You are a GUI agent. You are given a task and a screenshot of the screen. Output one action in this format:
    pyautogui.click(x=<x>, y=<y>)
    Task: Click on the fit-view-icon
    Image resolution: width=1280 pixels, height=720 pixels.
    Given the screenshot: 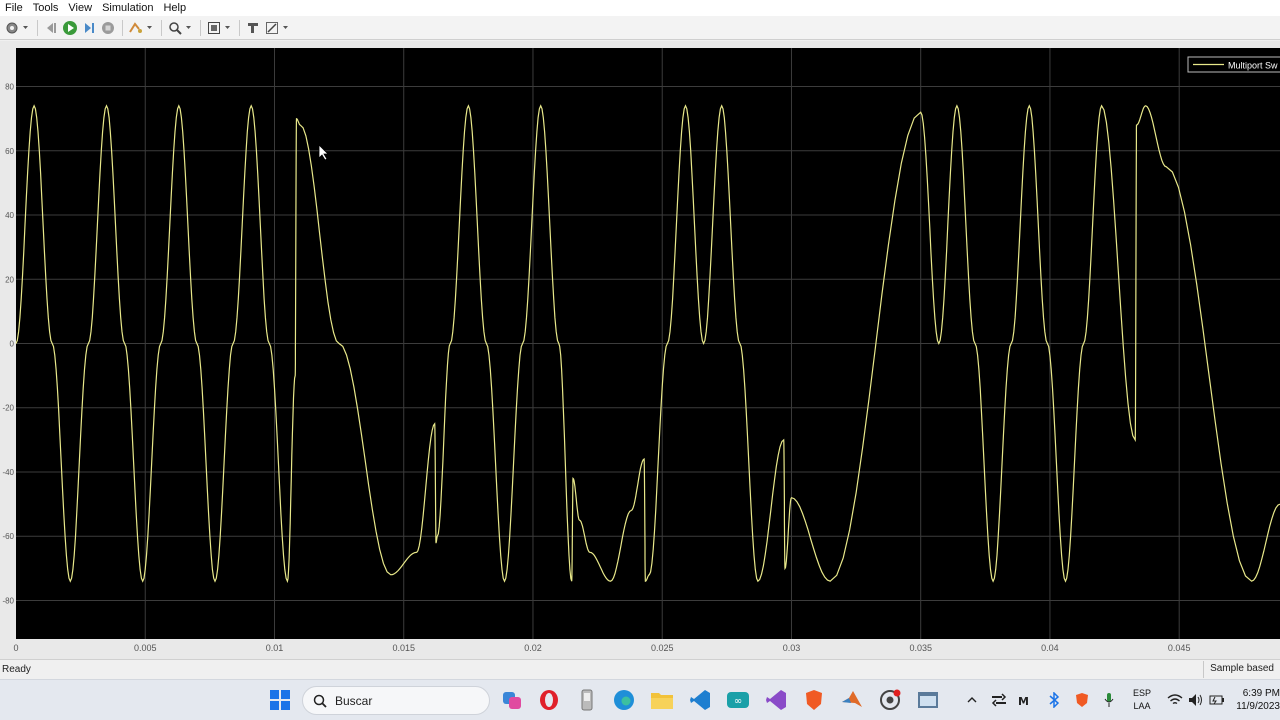 What is the action you would take?
    pyautogui.click(x=214, y=28)
    